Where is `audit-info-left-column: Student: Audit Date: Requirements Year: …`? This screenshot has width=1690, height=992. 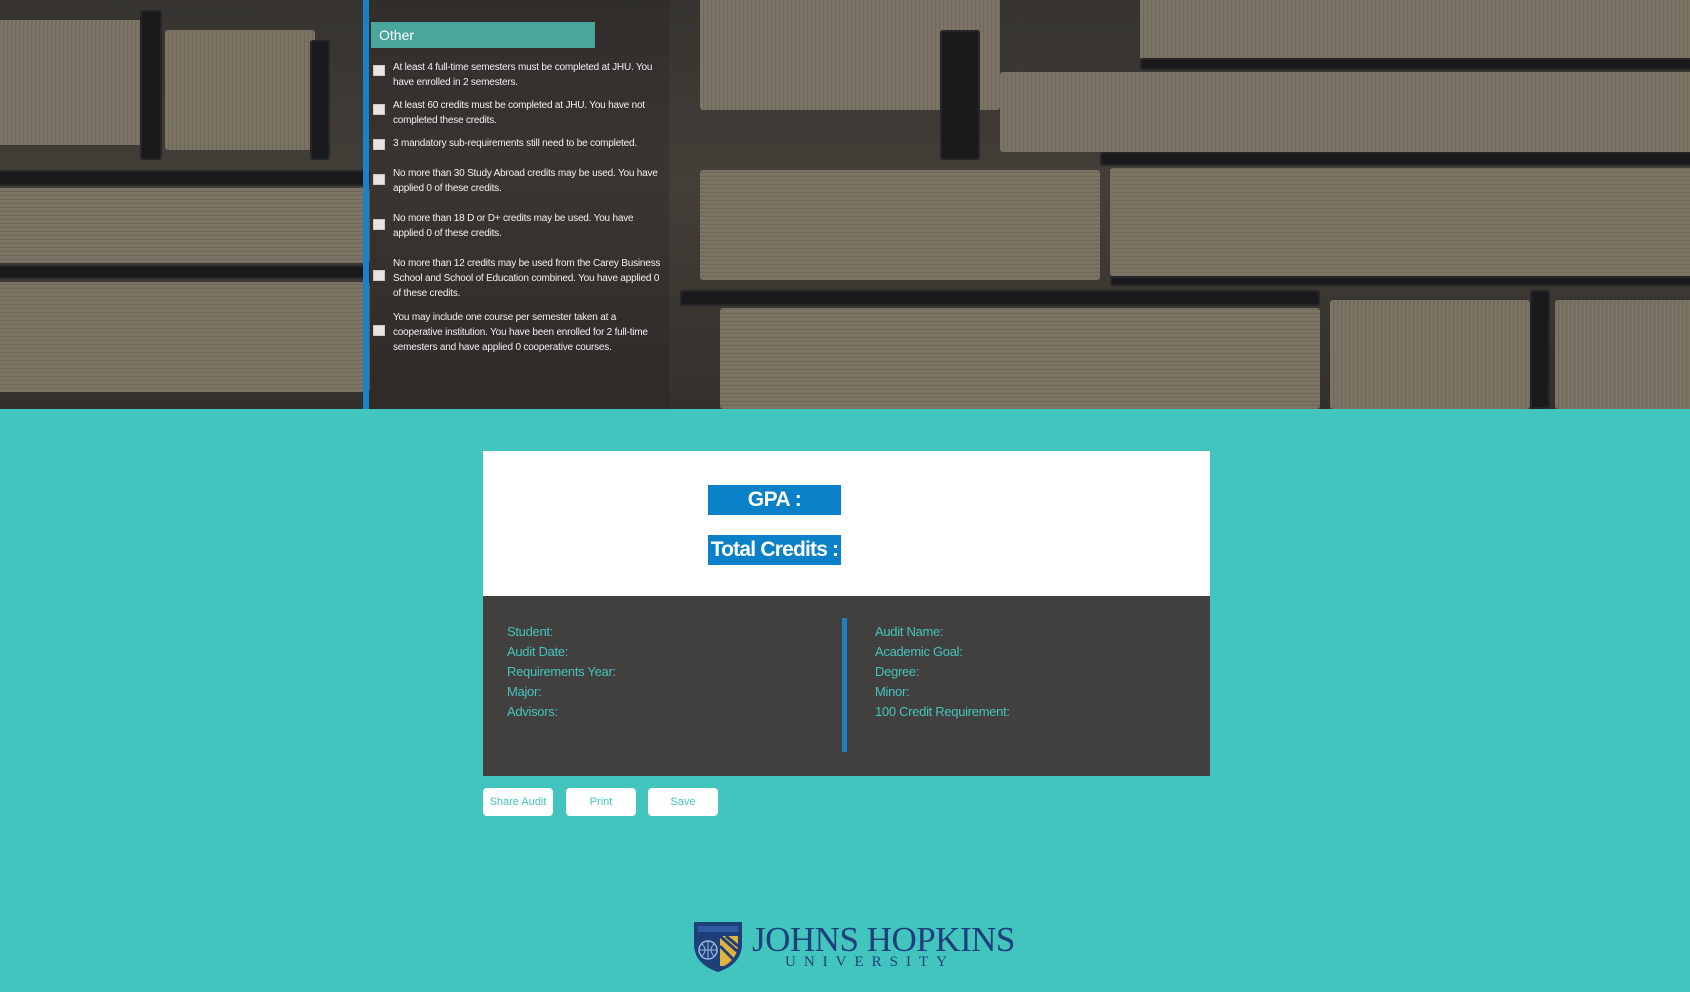 audit-info-left-column: Student: Audit Date: Requirements Year: … is located at coordinates (561, 672).